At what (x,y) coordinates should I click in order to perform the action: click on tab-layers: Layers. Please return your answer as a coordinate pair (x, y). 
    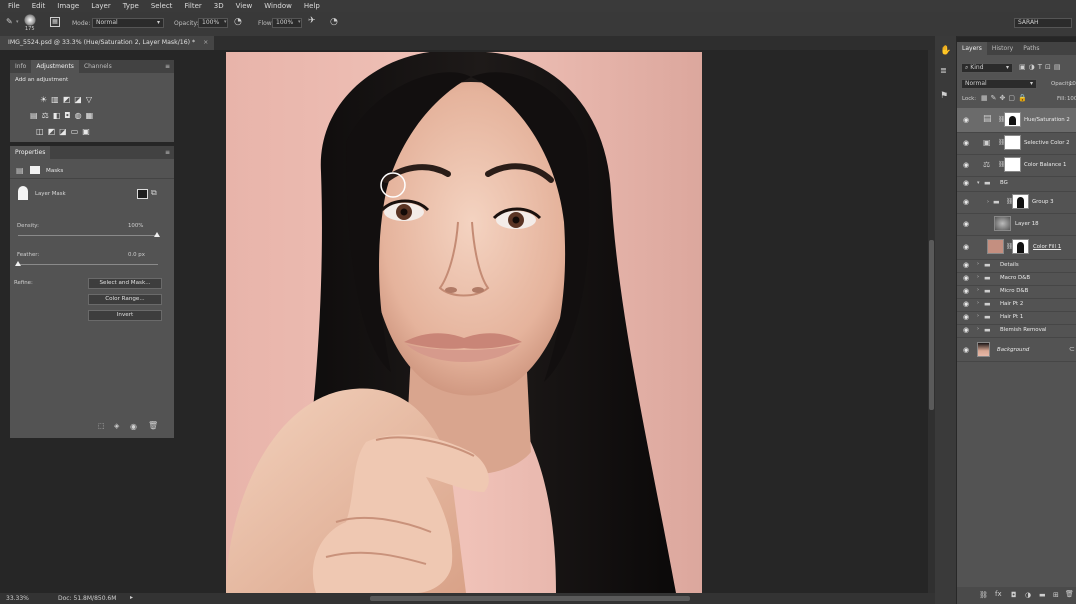
    Looking at the image, I should click on (972, 48).